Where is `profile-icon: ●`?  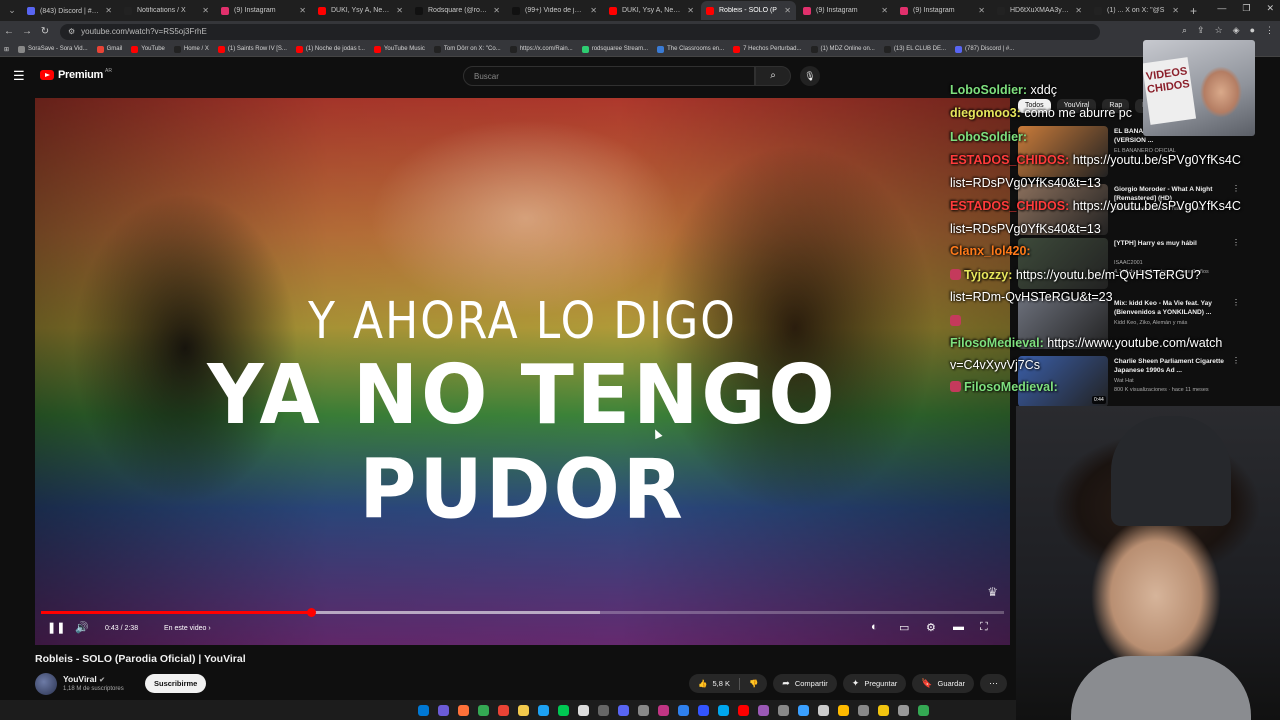
profile-icon: ● is located at coordinates (1252, 30).